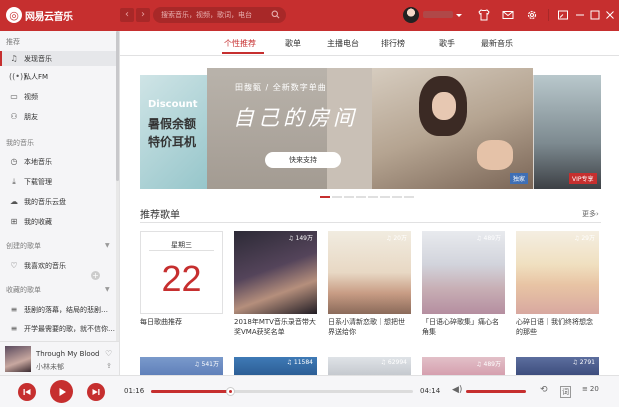  Describe the element at coordinates (484, 15) in the screenshot. I see `skin-shirt-icon` at that location.